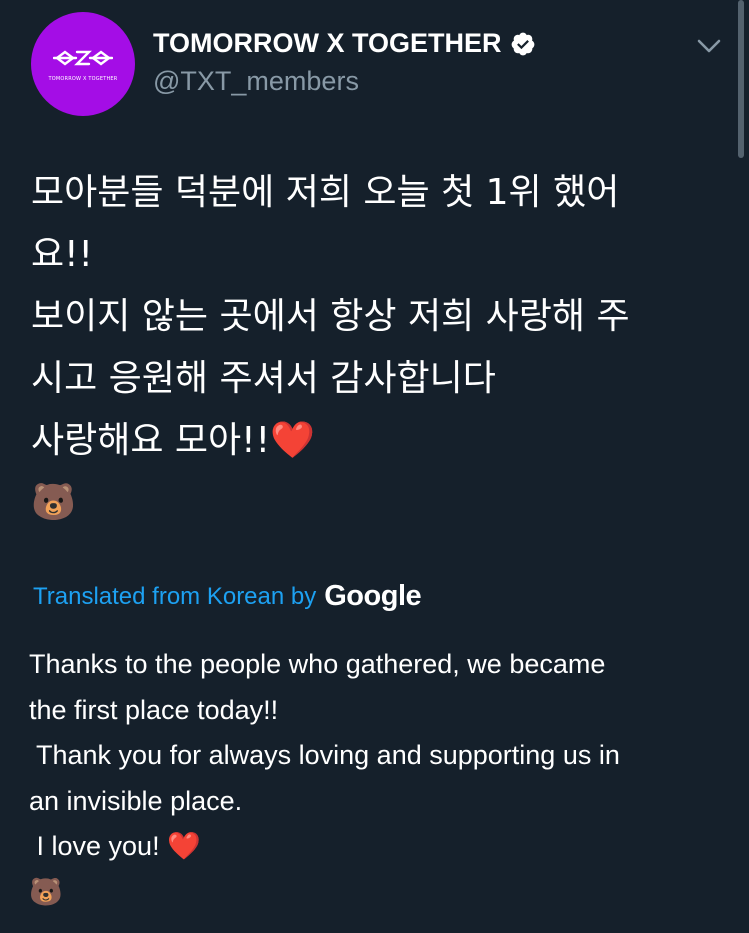 This screenshot has width=749, height=933. I want to click on english-line-with-heart: I love you! ❤️, so click(379, 847).